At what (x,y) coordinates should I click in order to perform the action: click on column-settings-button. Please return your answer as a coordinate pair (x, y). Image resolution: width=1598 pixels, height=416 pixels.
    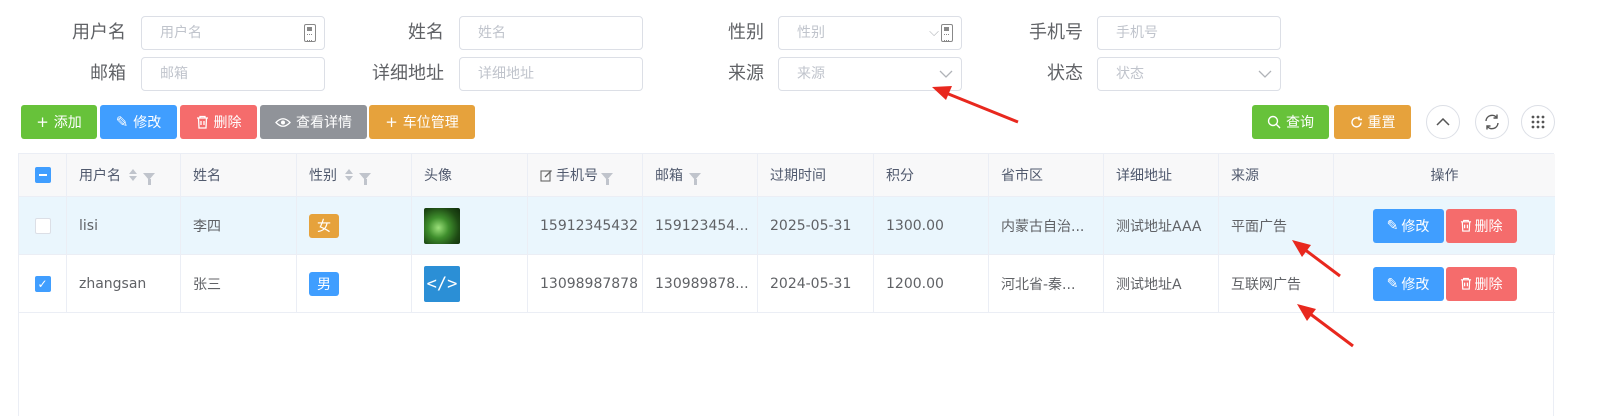
    Looking at the image, I should click on (1538, 122).